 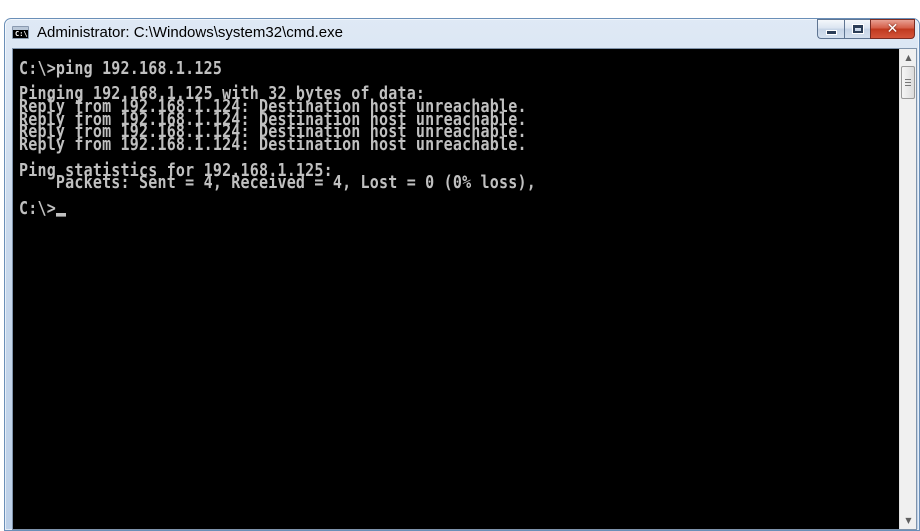 I want to click on scroll-thumb, so click(x=908, y=82).